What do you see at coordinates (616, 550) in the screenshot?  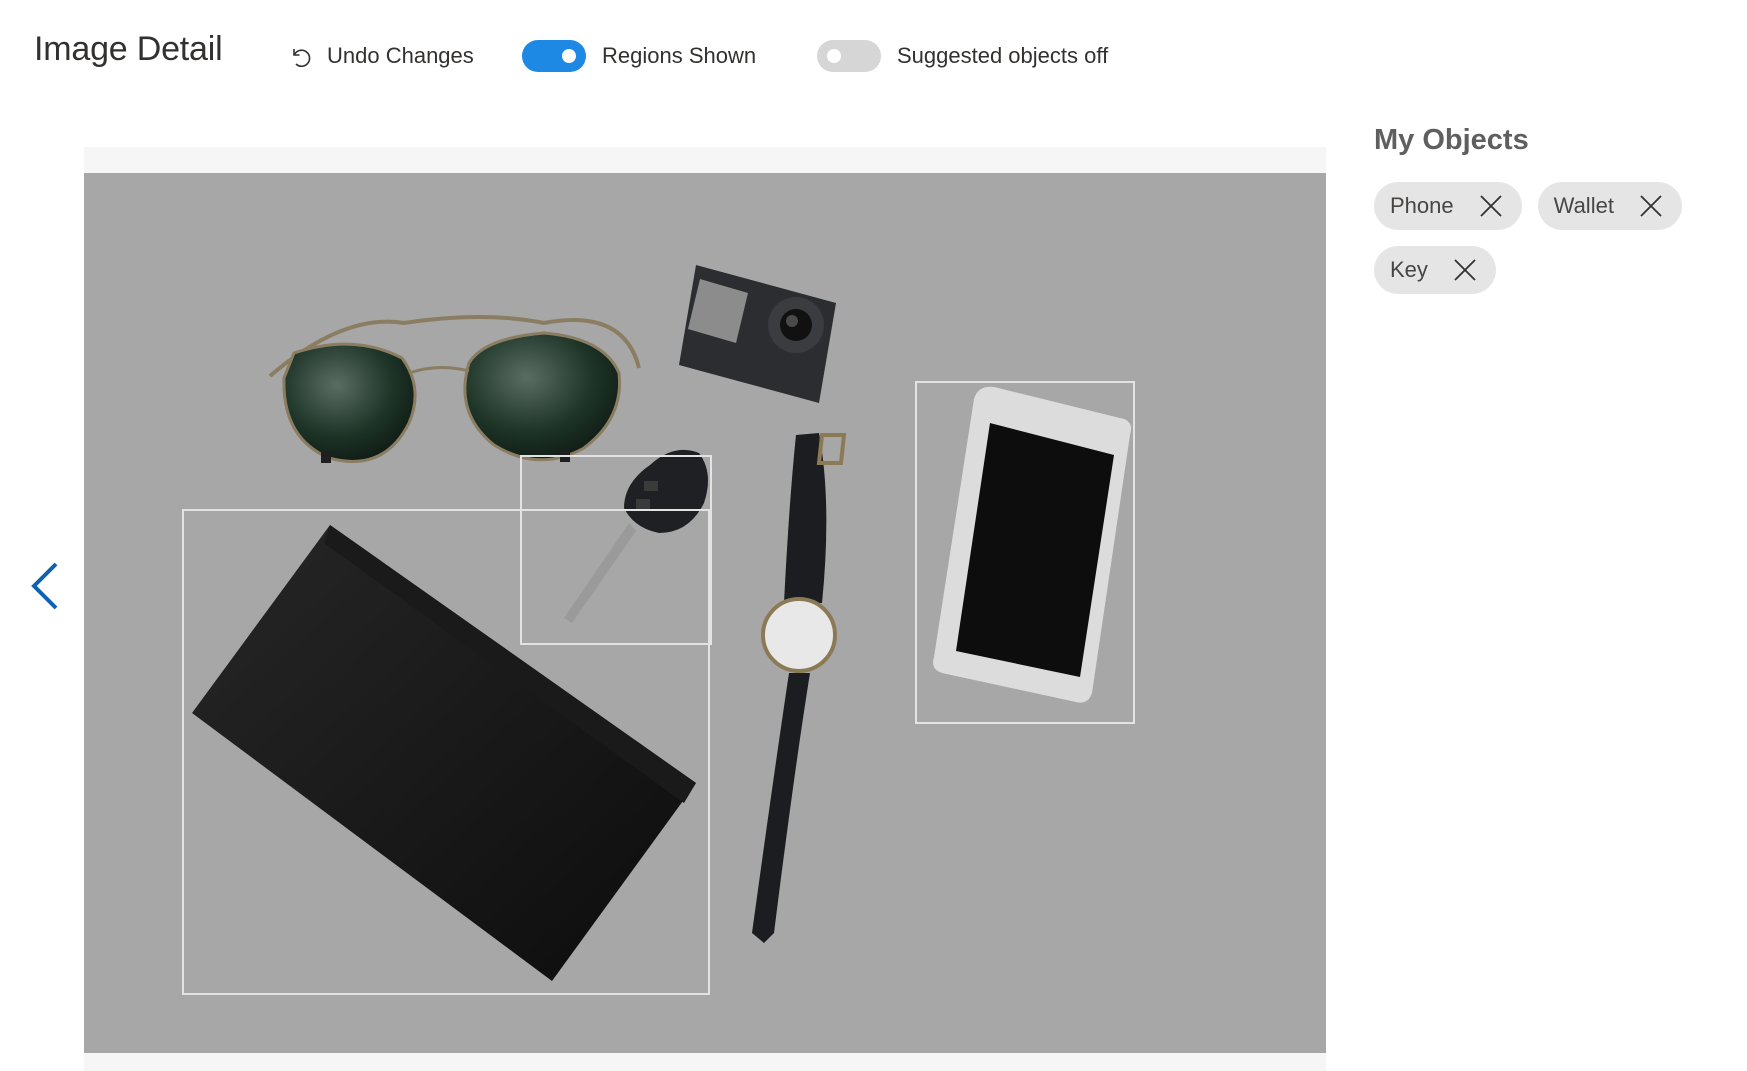 I see `region-box-key` at bounding box center [616, 550].